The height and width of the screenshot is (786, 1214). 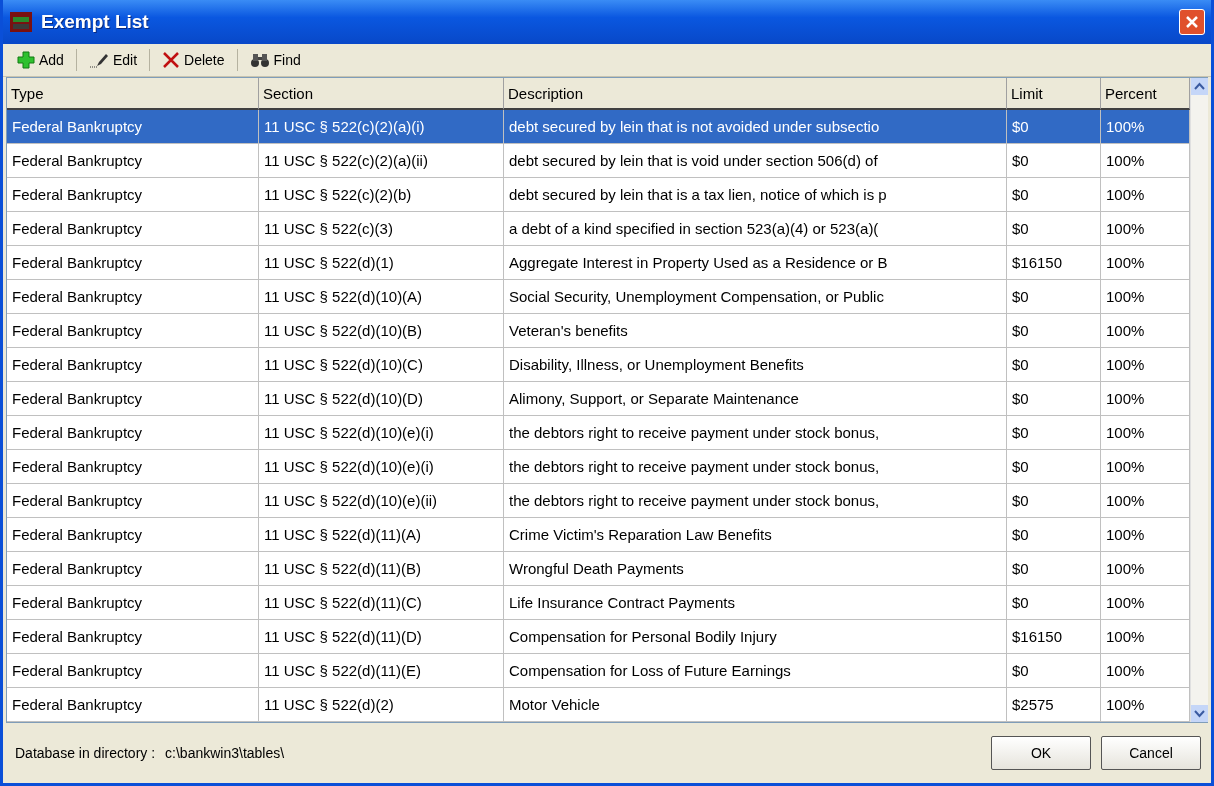 I want to click on table-cell: Alimony, Support, or Separate Maintenance, so click(x=755, y=399).